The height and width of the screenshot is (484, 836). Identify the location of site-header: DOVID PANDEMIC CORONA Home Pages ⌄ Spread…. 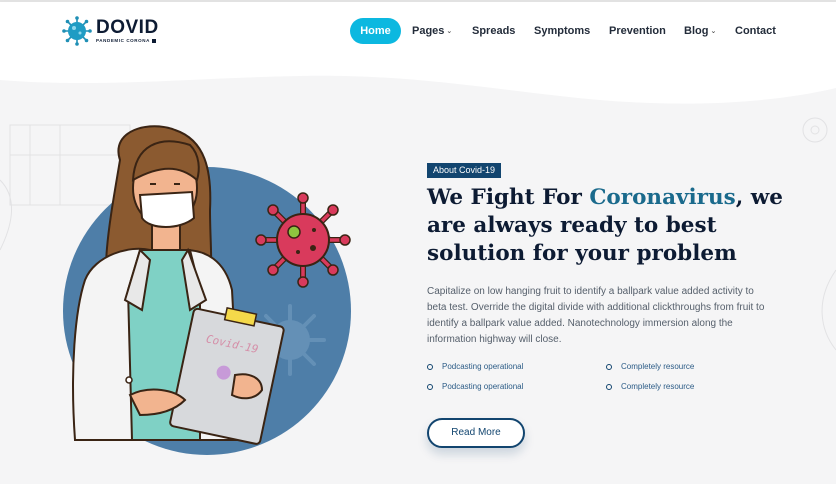
(418, 31).